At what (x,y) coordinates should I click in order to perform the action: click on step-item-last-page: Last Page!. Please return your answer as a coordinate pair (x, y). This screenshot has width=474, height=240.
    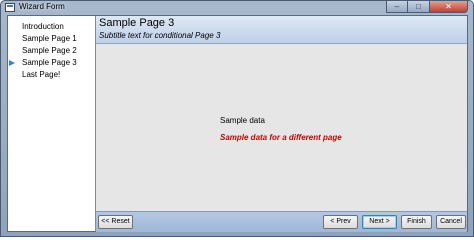
    Looking at the image, I should click on (51, 75).